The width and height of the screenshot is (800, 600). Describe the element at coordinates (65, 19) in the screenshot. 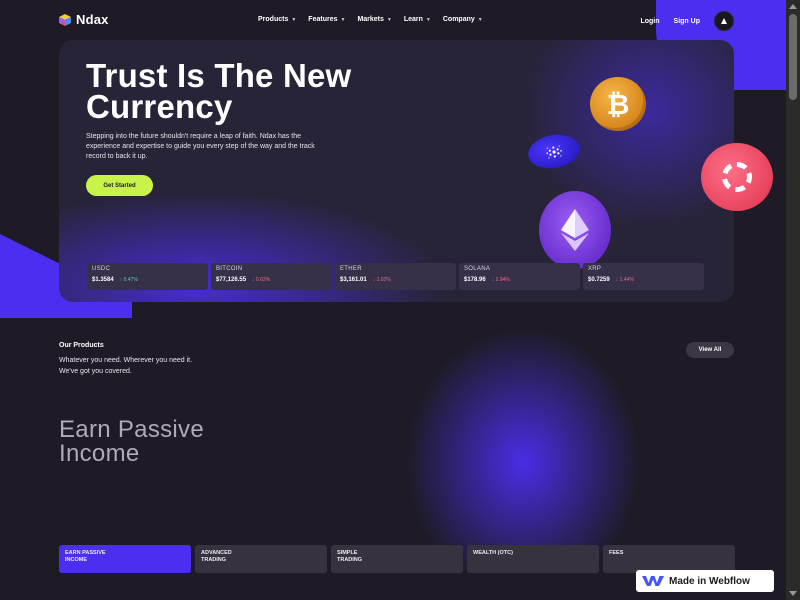

I see `ndax-cube-icon` at that location.